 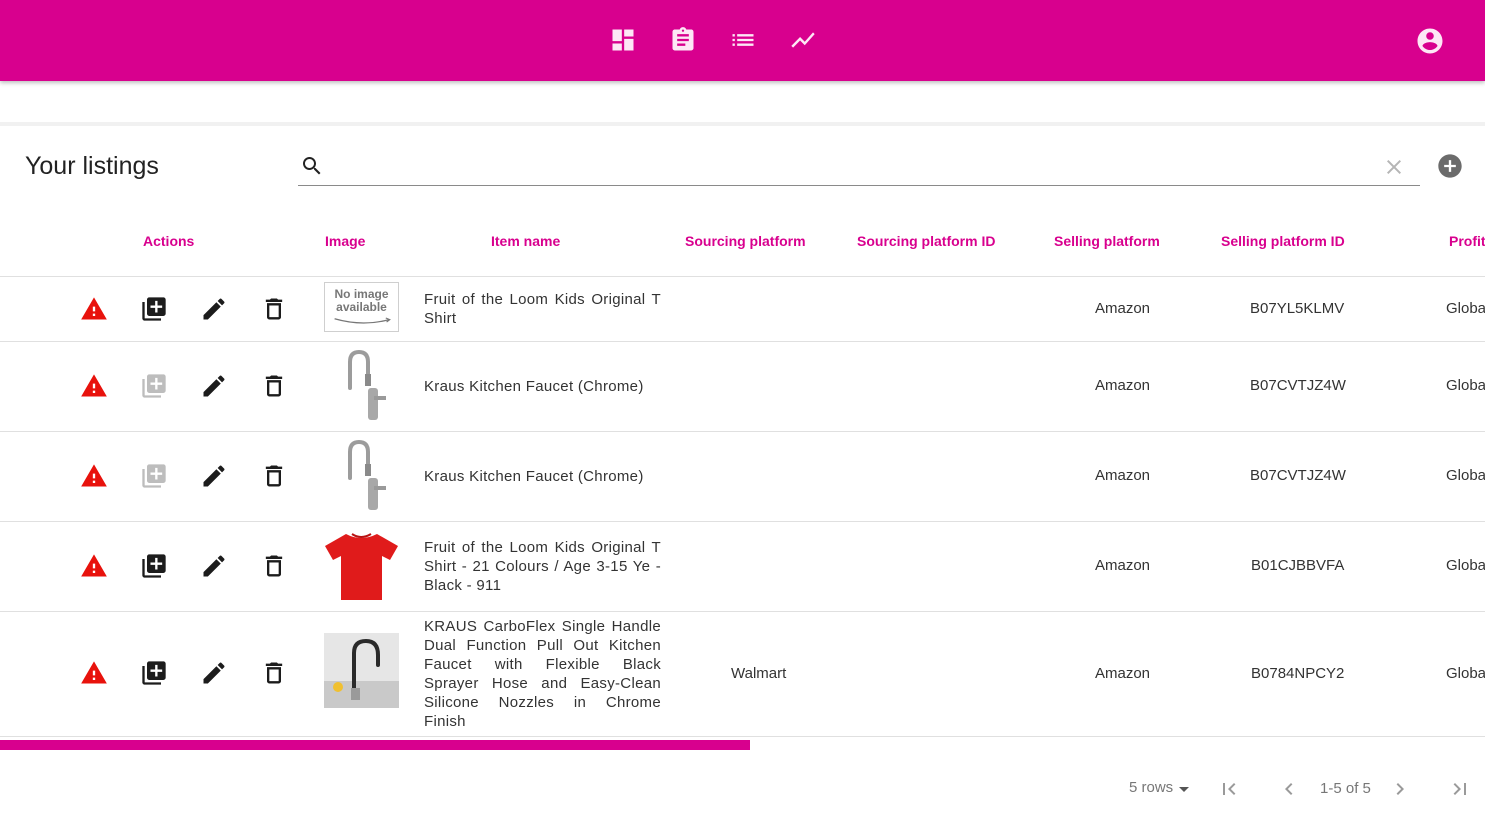 I want to click on item-name: Fruit of the Loom Kids Original T Shirt, so click(x=542, y=309).